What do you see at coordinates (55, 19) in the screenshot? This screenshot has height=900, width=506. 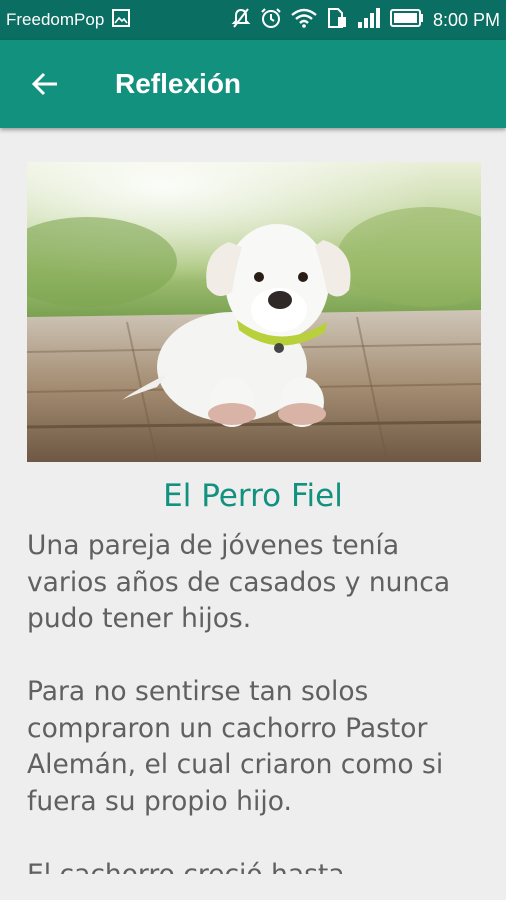 I see `carrier-name: FreedomPop` at bounding box center [55, 19].